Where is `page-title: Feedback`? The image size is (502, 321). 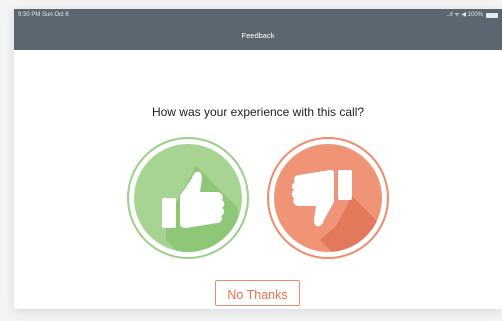
page-title: Feedback is located at coordinates (258, 35).